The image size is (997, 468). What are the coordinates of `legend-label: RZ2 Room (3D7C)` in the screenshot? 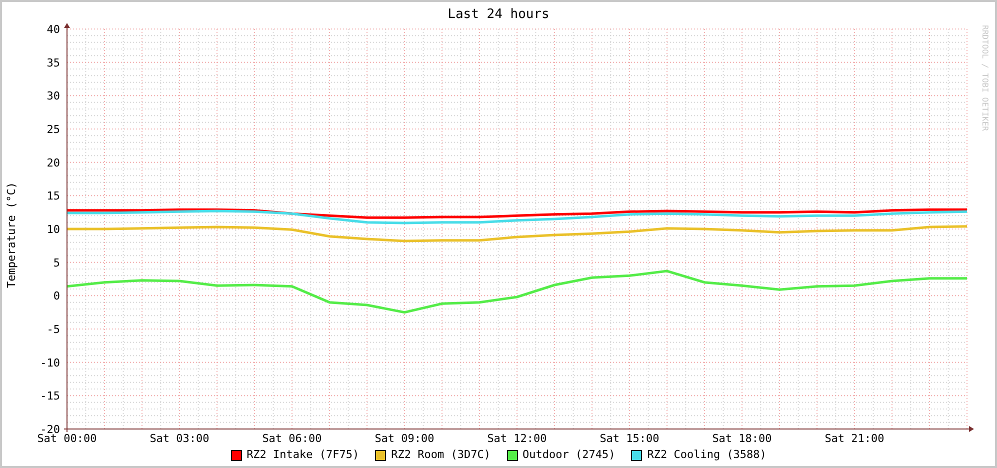 It's located at (440, 455).